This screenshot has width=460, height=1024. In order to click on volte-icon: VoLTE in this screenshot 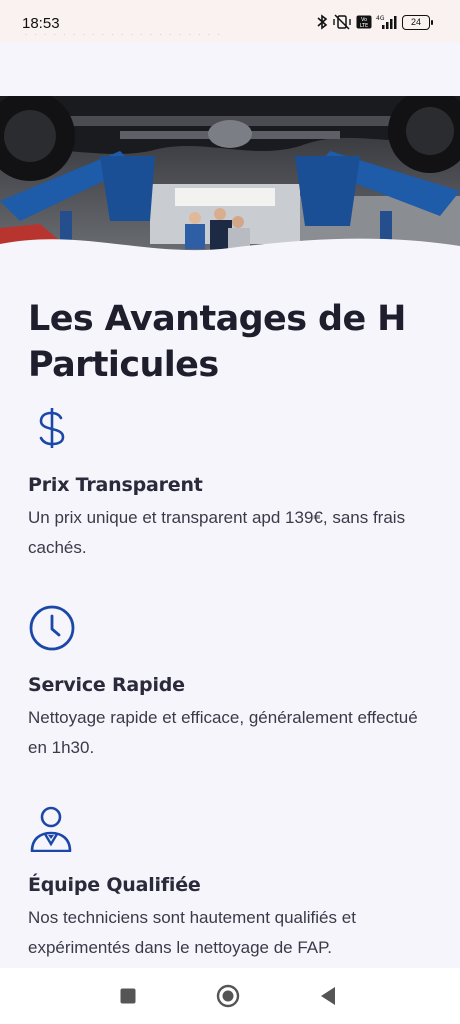, I will do `click(364, 22)`.